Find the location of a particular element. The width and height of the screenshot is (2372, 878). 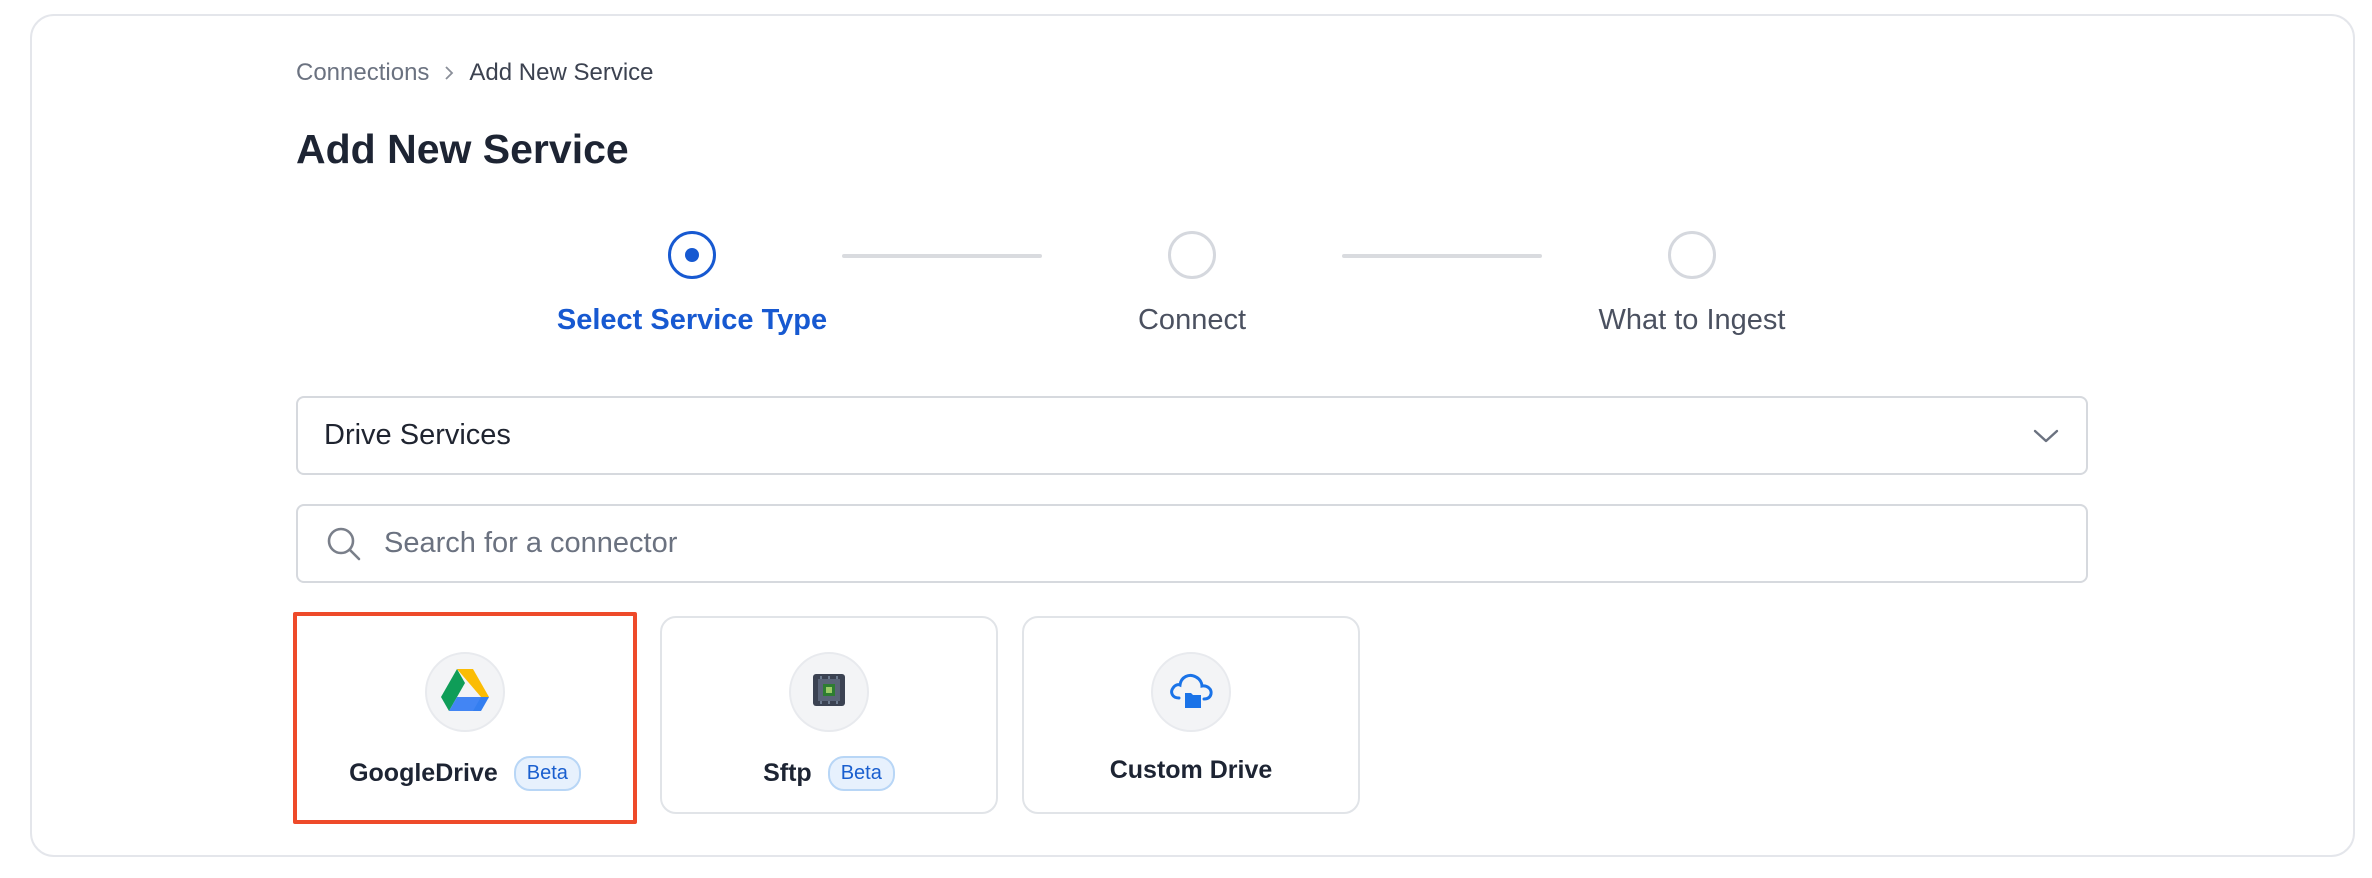

connector-tile-footer: GoogleDrive Beta is located at coordinates (465, 773).